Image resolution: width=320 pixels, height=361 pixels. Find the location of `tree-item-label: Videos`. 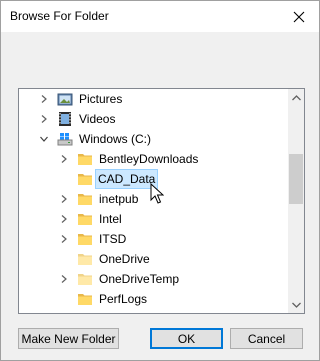

tree-item-label: Videos is located at coordinates (97, 119).